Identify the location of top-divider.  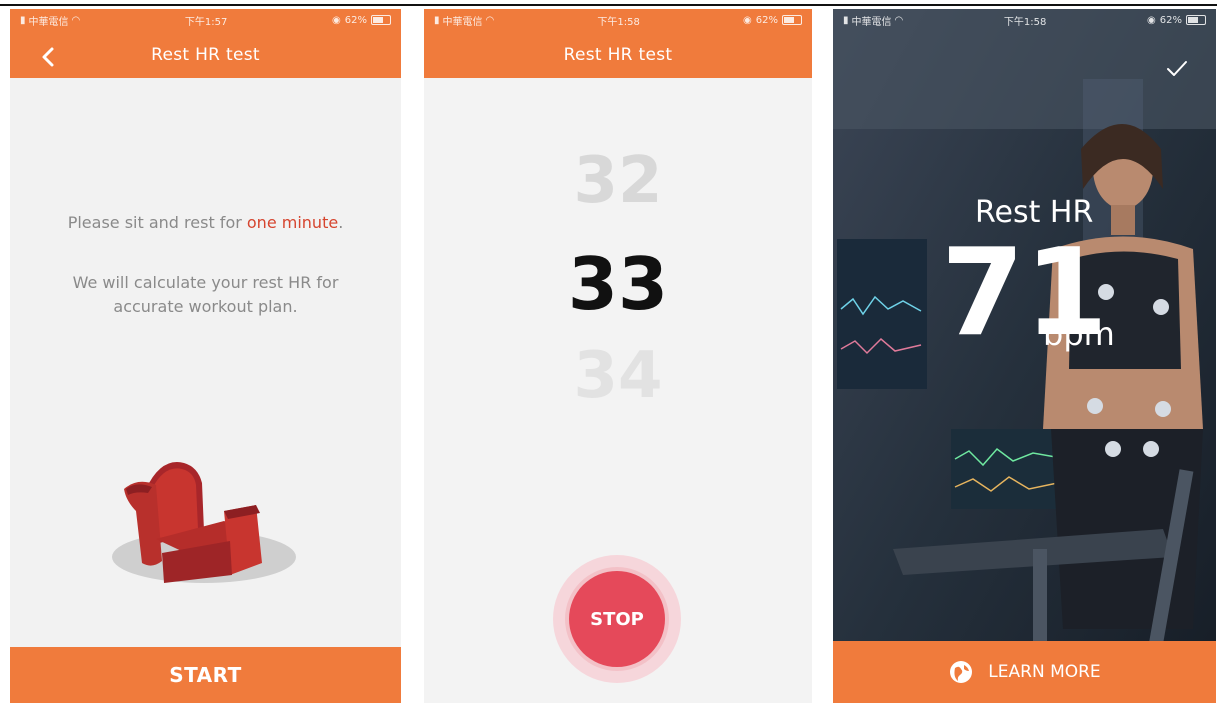
(608, 5).